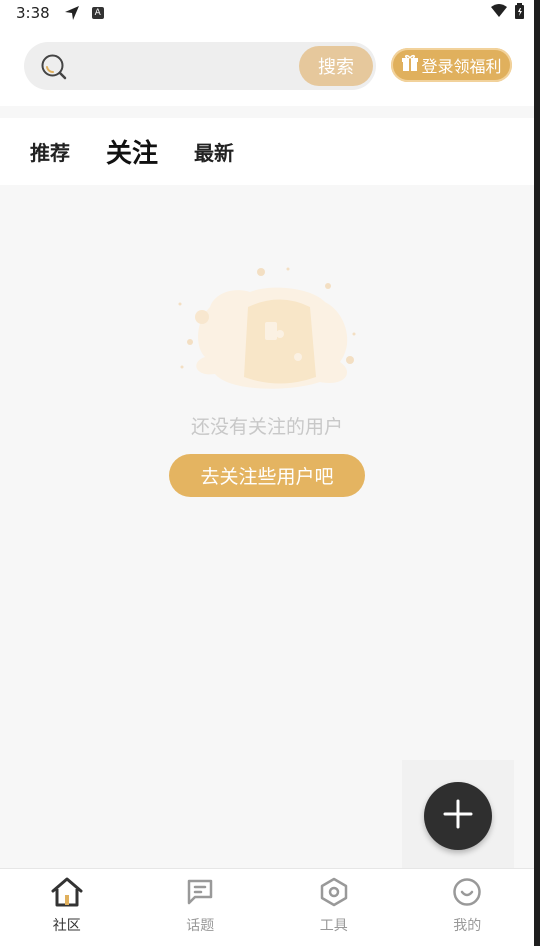  I want to click on tab-label: 关注, so click(132, 154).